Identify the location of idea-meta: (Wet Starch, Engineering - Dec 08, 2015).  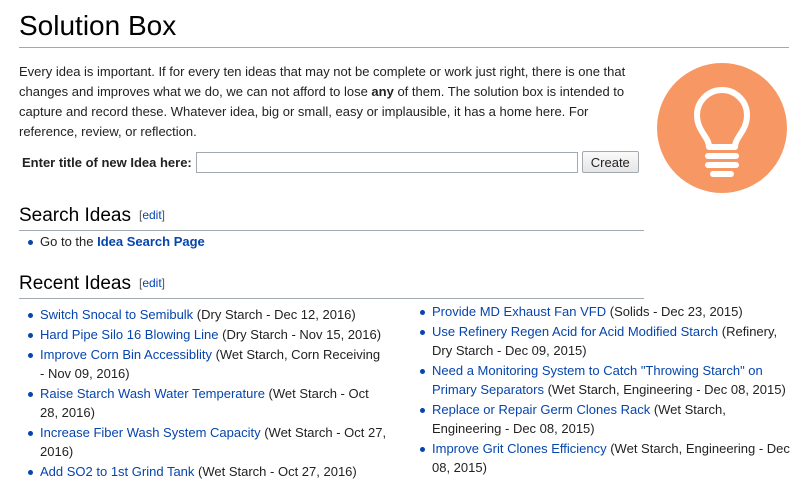
(664, 389).